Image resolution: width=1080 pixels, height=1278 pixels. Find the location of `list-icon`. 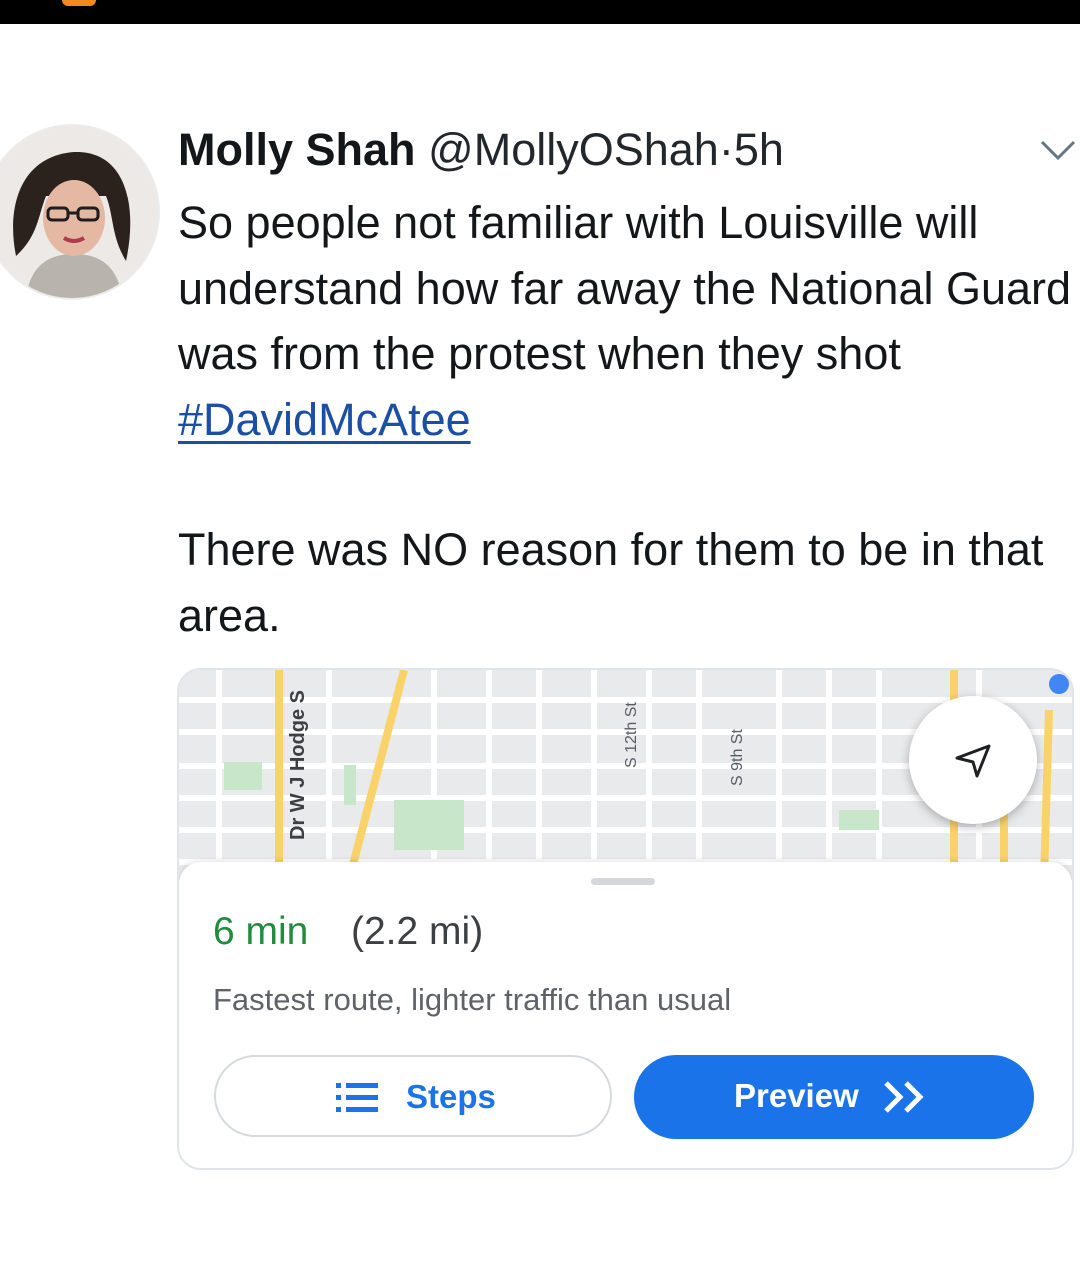

list-icon is located at coordinates (357, 1097).